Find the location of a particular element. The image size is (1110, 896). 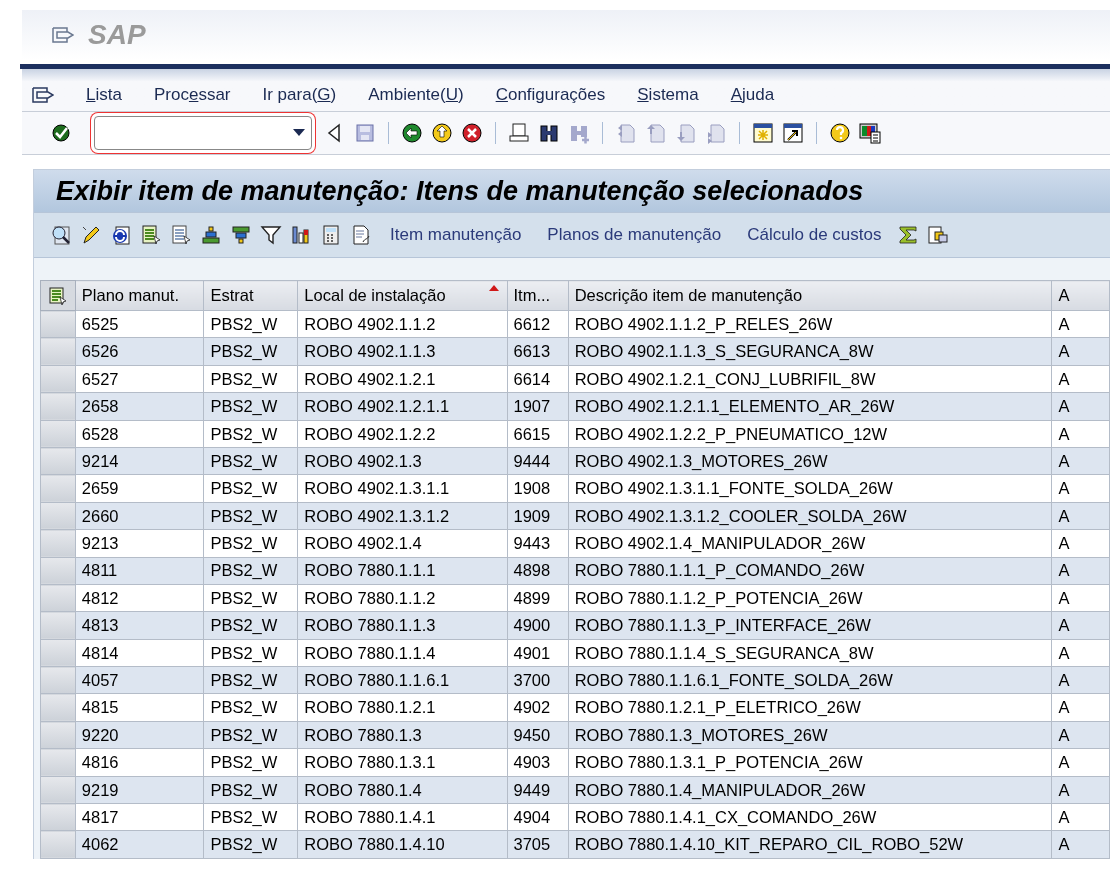

table-cell: 4817 is located at coordinates (139, 817).